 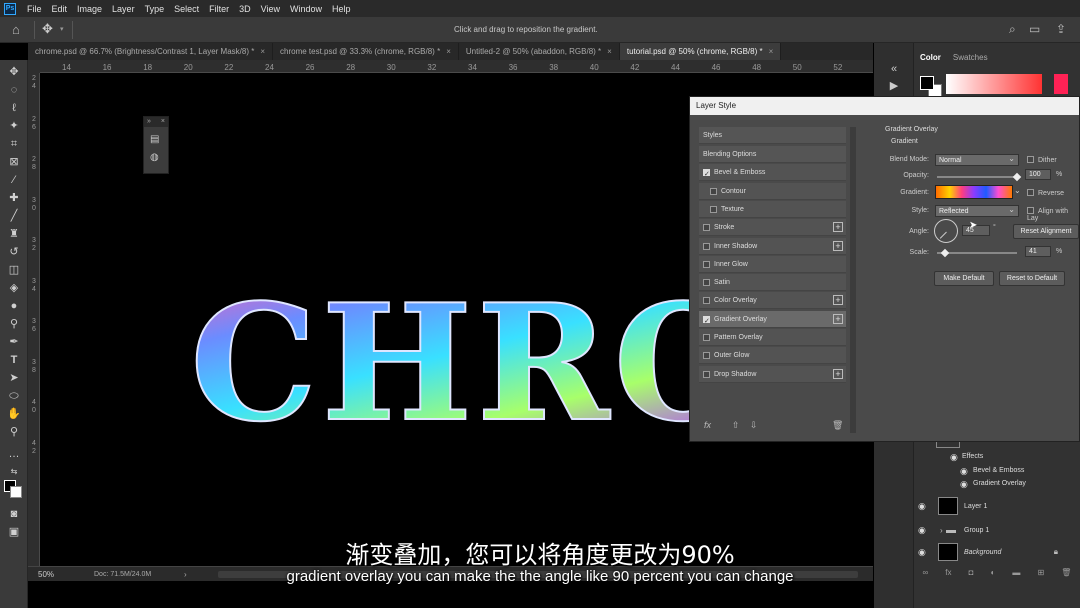 What do you see at coordinates (772, 209) in the screenshot?
I see `style-item-texture: Texture` at bounding box center [772, 209].